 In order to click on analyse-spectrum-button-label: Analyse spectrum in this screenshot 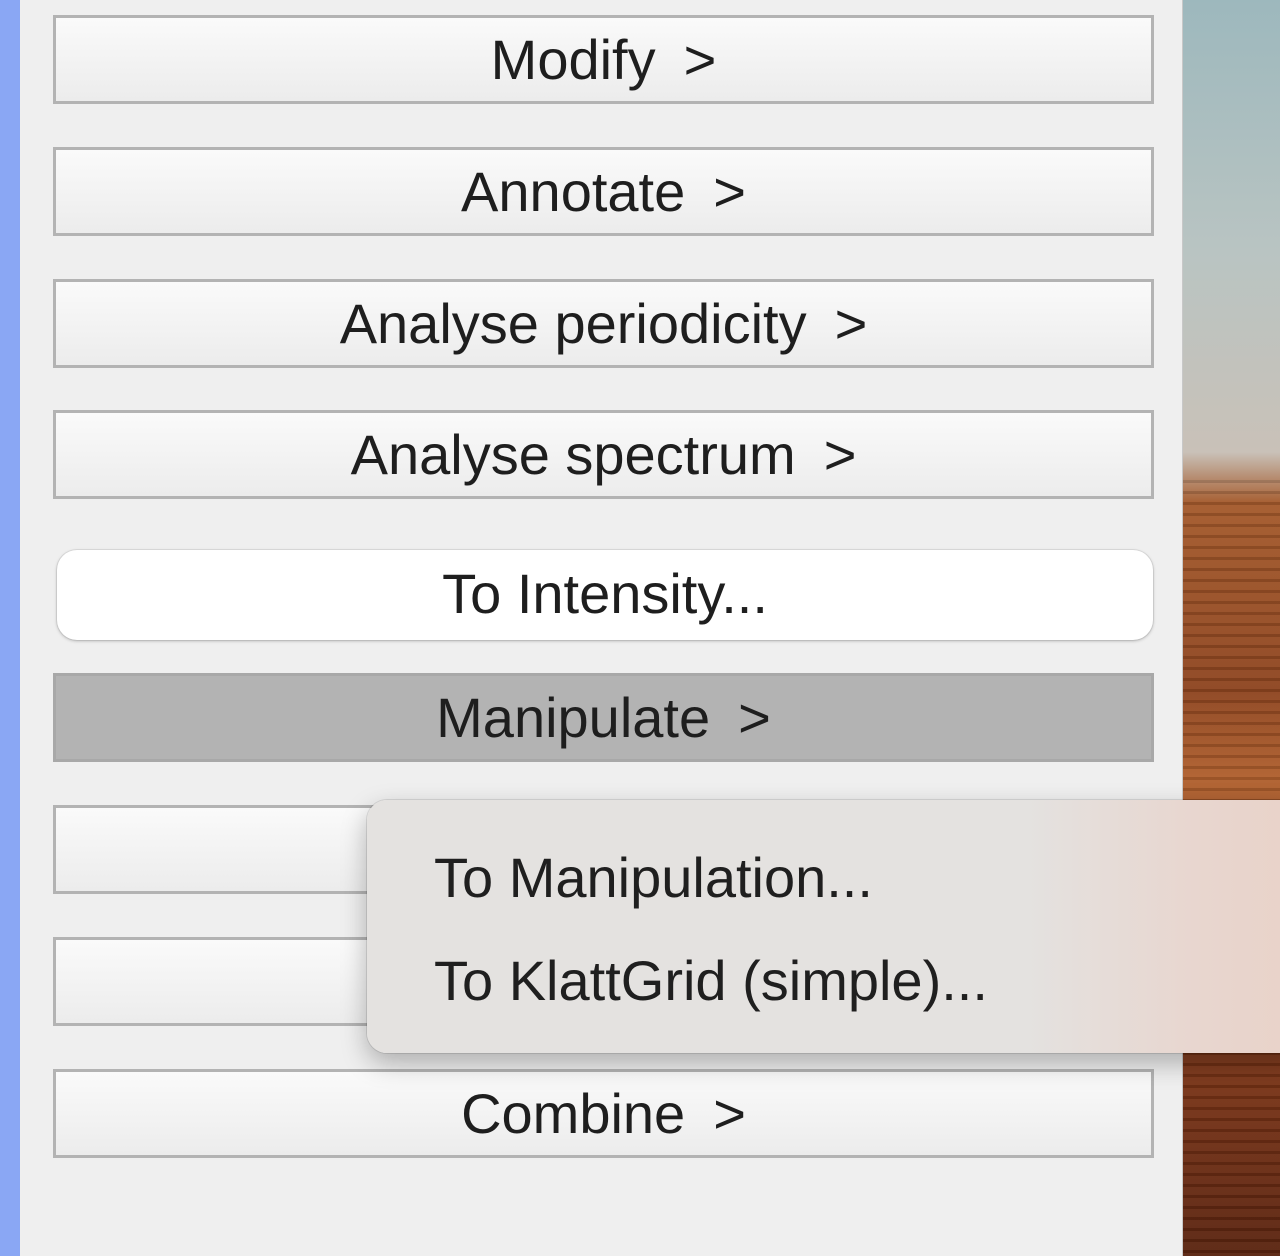, I will do `click(573, 454)`.